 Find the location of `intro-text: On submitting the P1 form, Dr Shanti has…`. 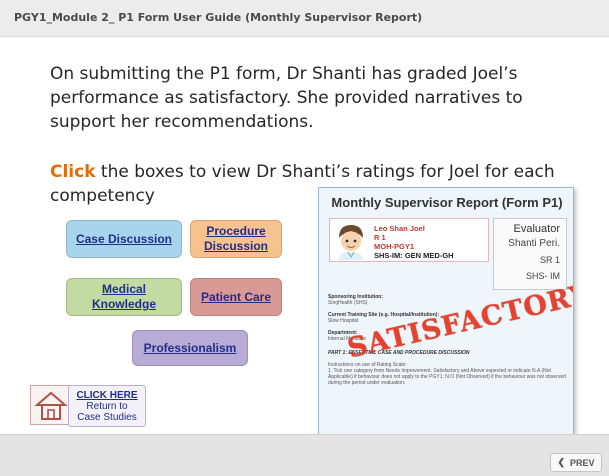

intro-text: On submitting the P1 form, Dr Shanti has… is located at coordinates (286, 98).